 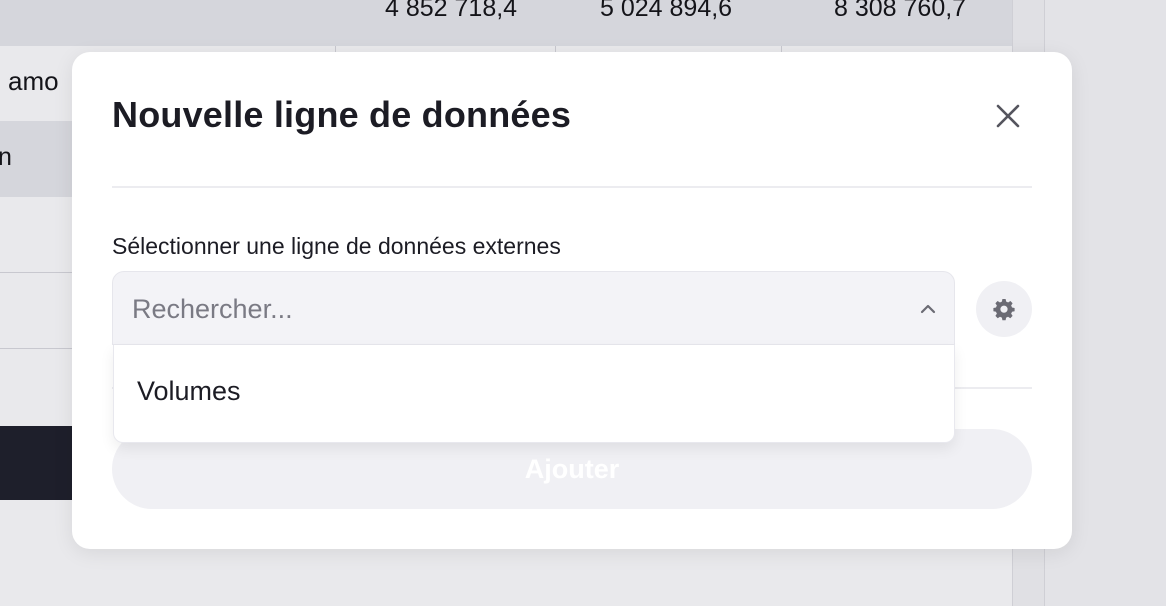 What do you see at coordinates (451, 11) in the screenshot?
I see `header-value: 4 852 718,4` at bounding box center [451, 11].